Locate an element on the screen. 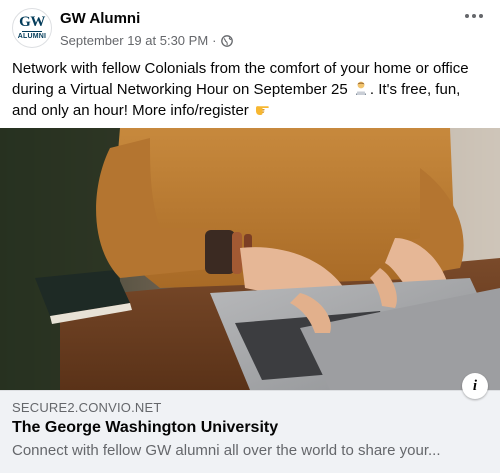 The width and height of the screenshot is (500, 473). page-name-link: GW Alumni is located at coordinates (100, 18).